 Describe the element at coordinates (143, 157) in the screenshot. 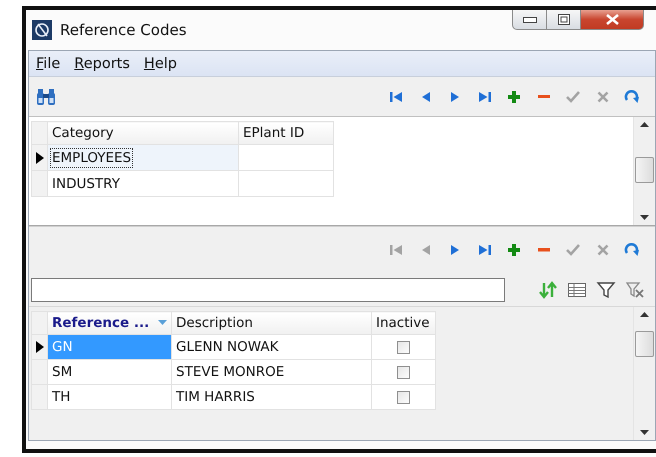

I see `table-cell: EMPLOYEES` at that location.